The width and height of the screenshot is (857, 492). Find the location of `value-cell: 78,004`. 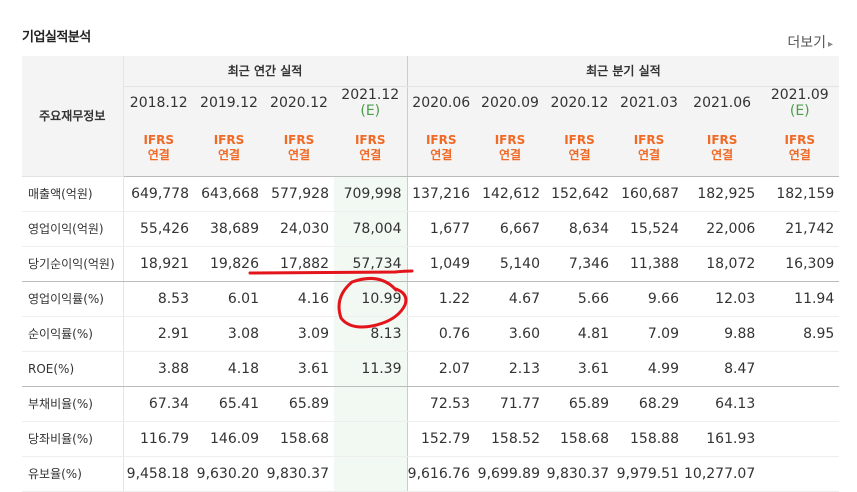

value-cell: 78,004 is located at coordinates (370, 229).